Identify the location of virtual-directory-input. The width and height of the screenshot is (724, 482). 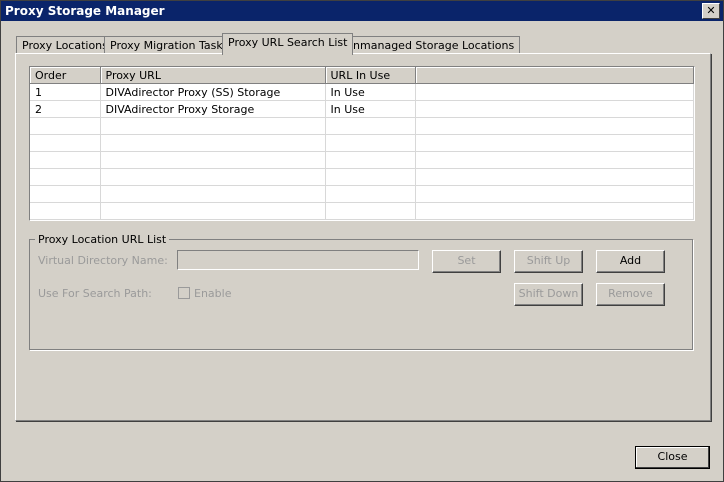
(298, 260).